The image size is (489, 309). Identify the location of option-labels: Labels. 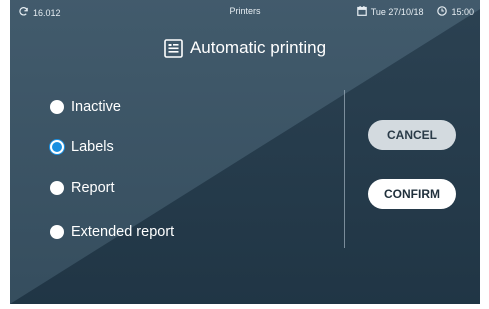
(82, 147).